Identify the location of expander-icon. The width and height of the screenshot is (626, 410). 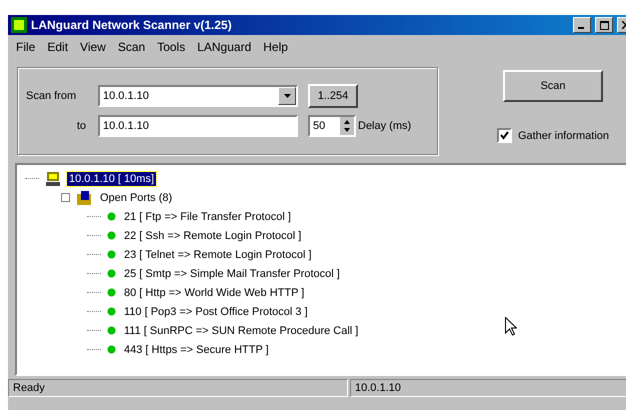
(65, 197).